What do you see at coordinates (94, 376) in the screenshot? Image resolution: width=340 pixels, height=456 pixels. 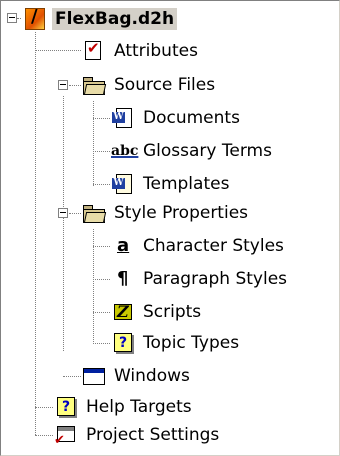 I see `window-icon` at bounding box center [94, 376].